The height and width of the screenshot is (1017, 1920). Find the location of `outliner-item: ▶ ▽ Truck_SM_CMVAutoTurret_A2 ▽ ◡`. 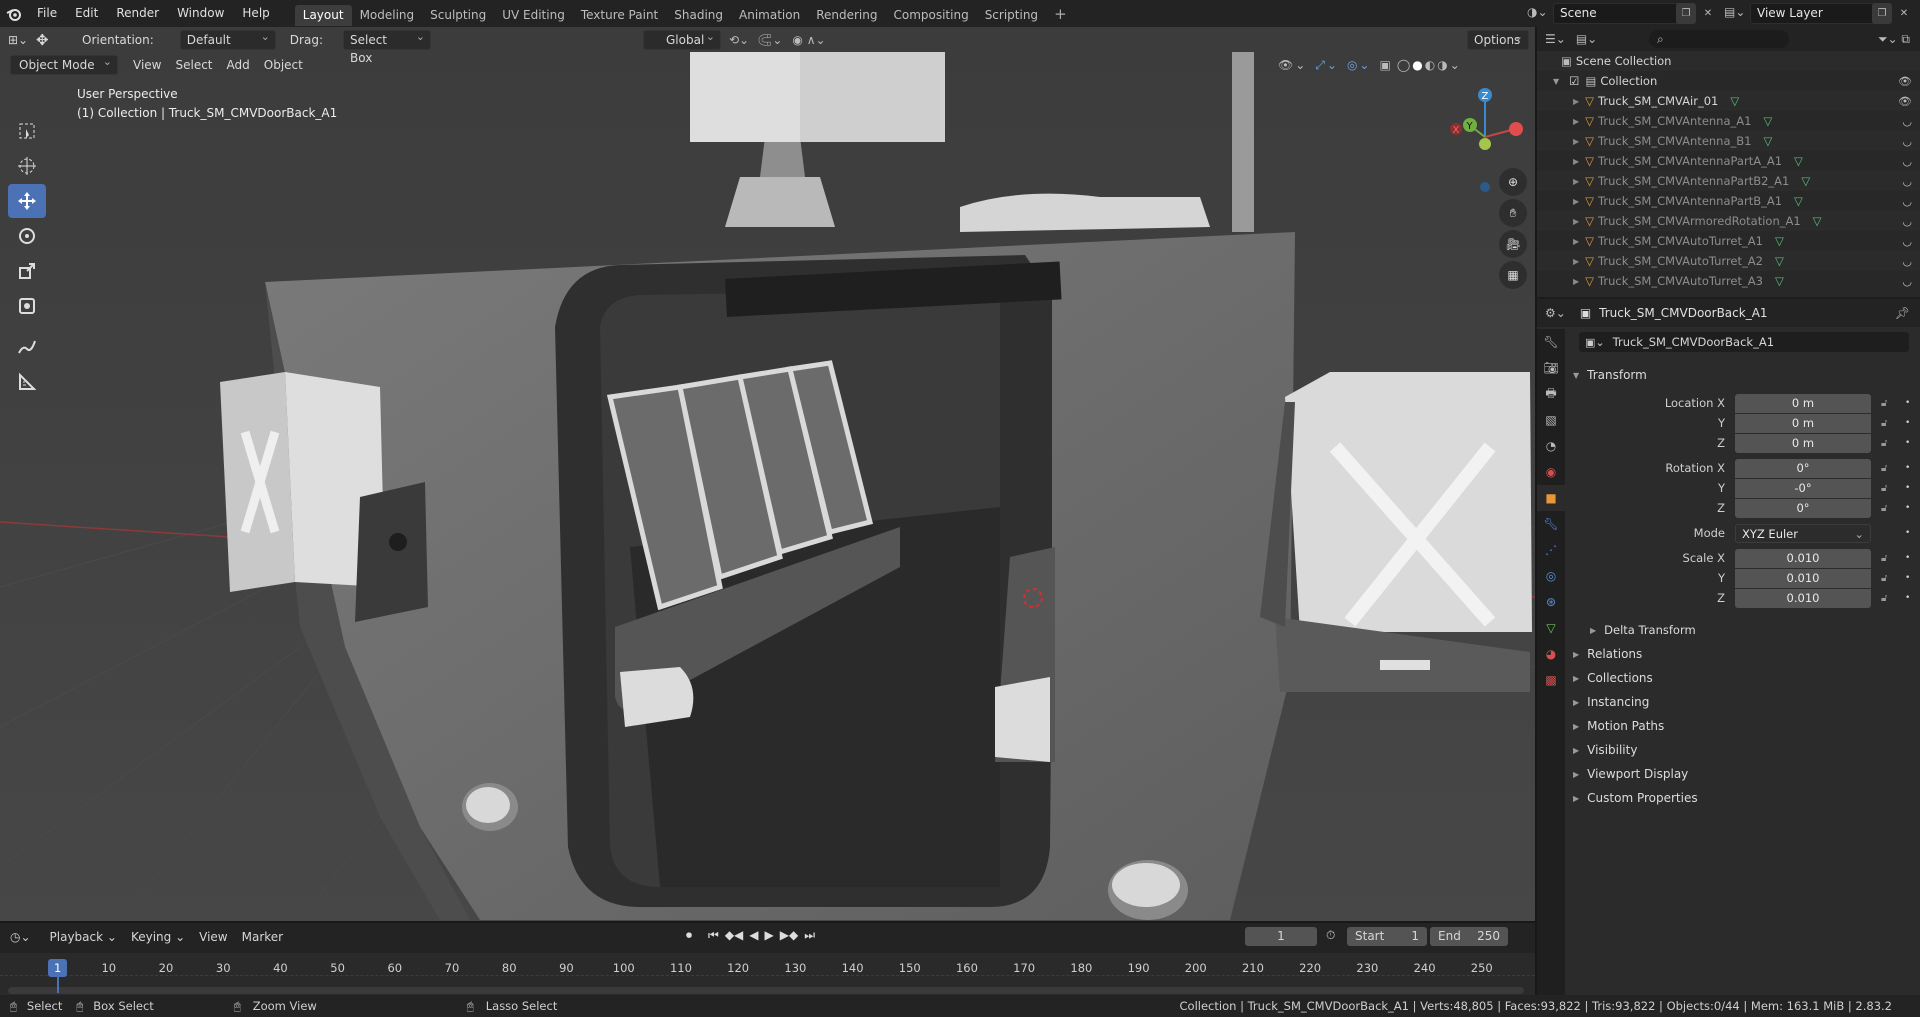

outliner-item: ▶ ▽ Truck_SM_CMVAutoTurret_A2 ▽ ◡ is located at coordinates (1728, 261).